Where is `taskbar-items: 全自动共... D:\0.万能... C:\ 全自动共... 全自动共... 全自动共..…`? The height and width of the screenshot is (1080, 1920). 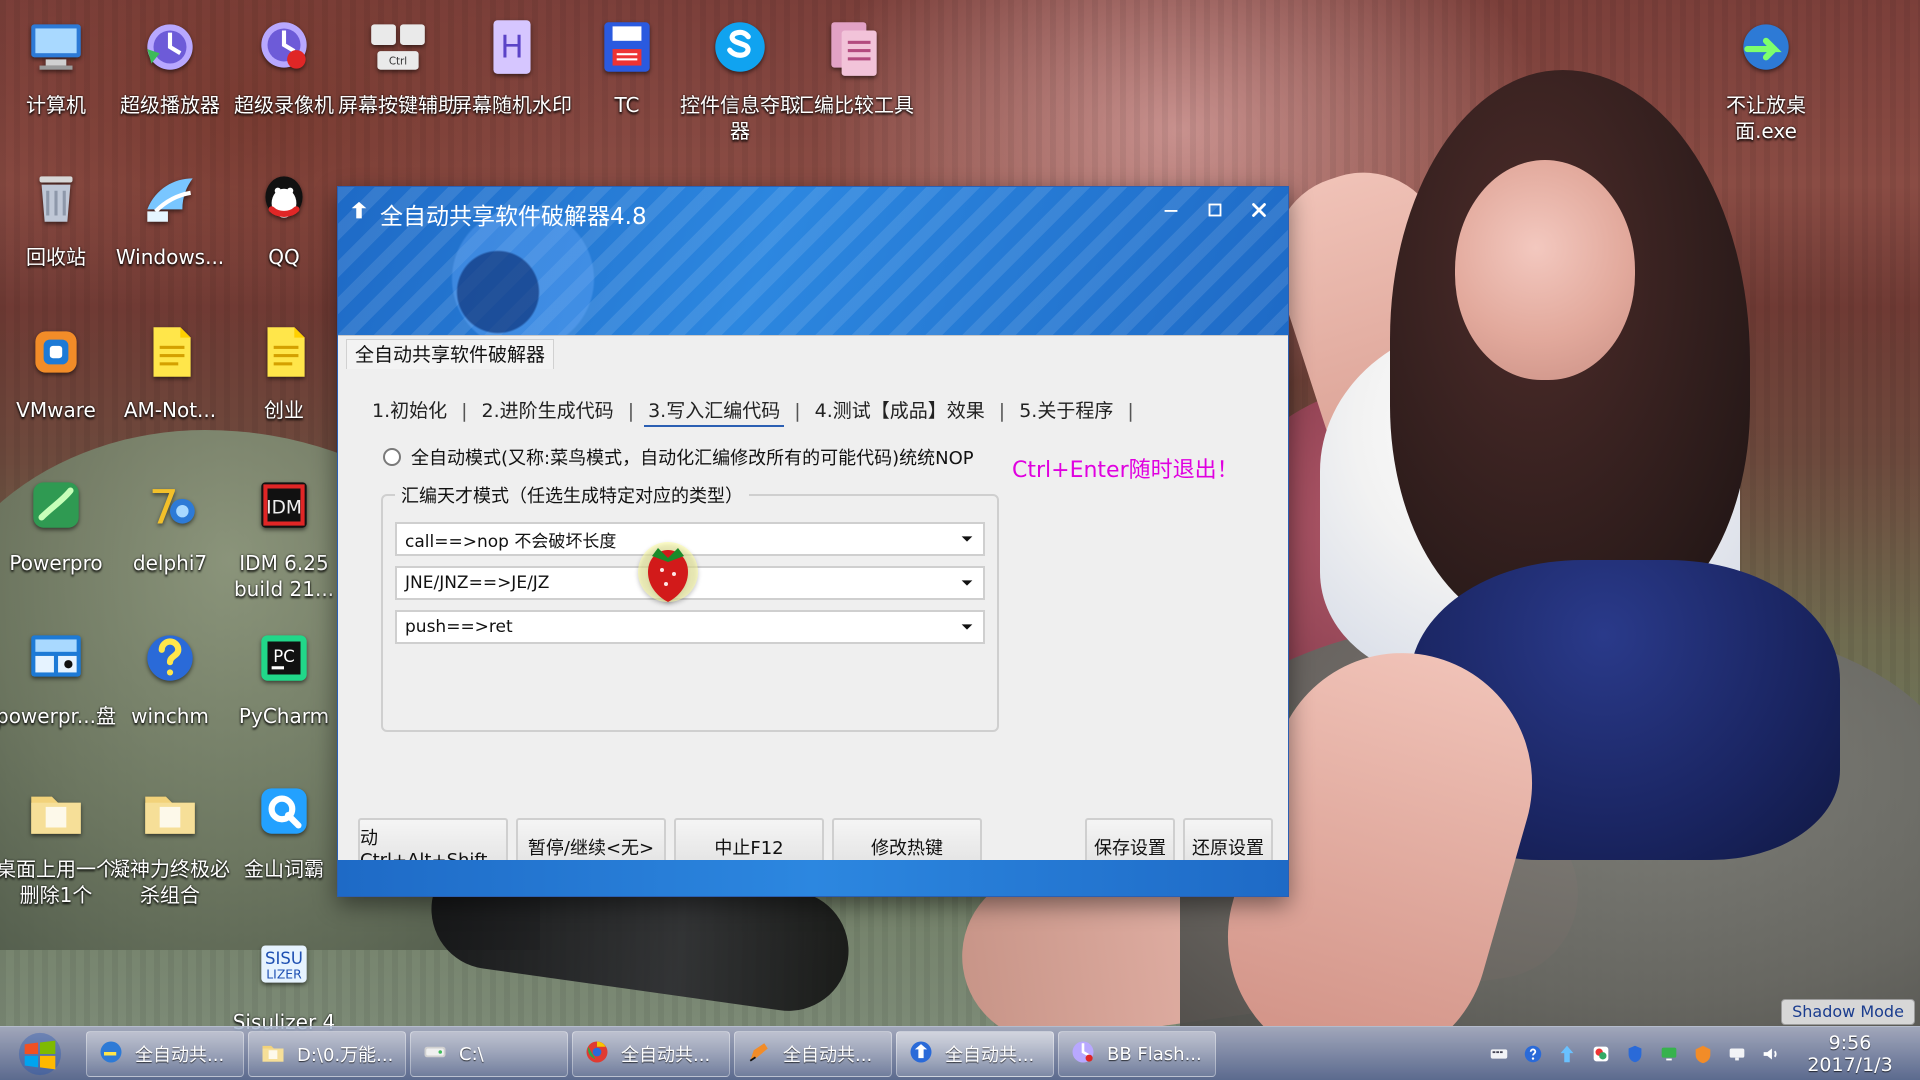
taskbar-items: 全自动共... D:\0.万能... C:\ 全自动共... 全自动共... 全自动共..… is located at coordinates (651, 1054).